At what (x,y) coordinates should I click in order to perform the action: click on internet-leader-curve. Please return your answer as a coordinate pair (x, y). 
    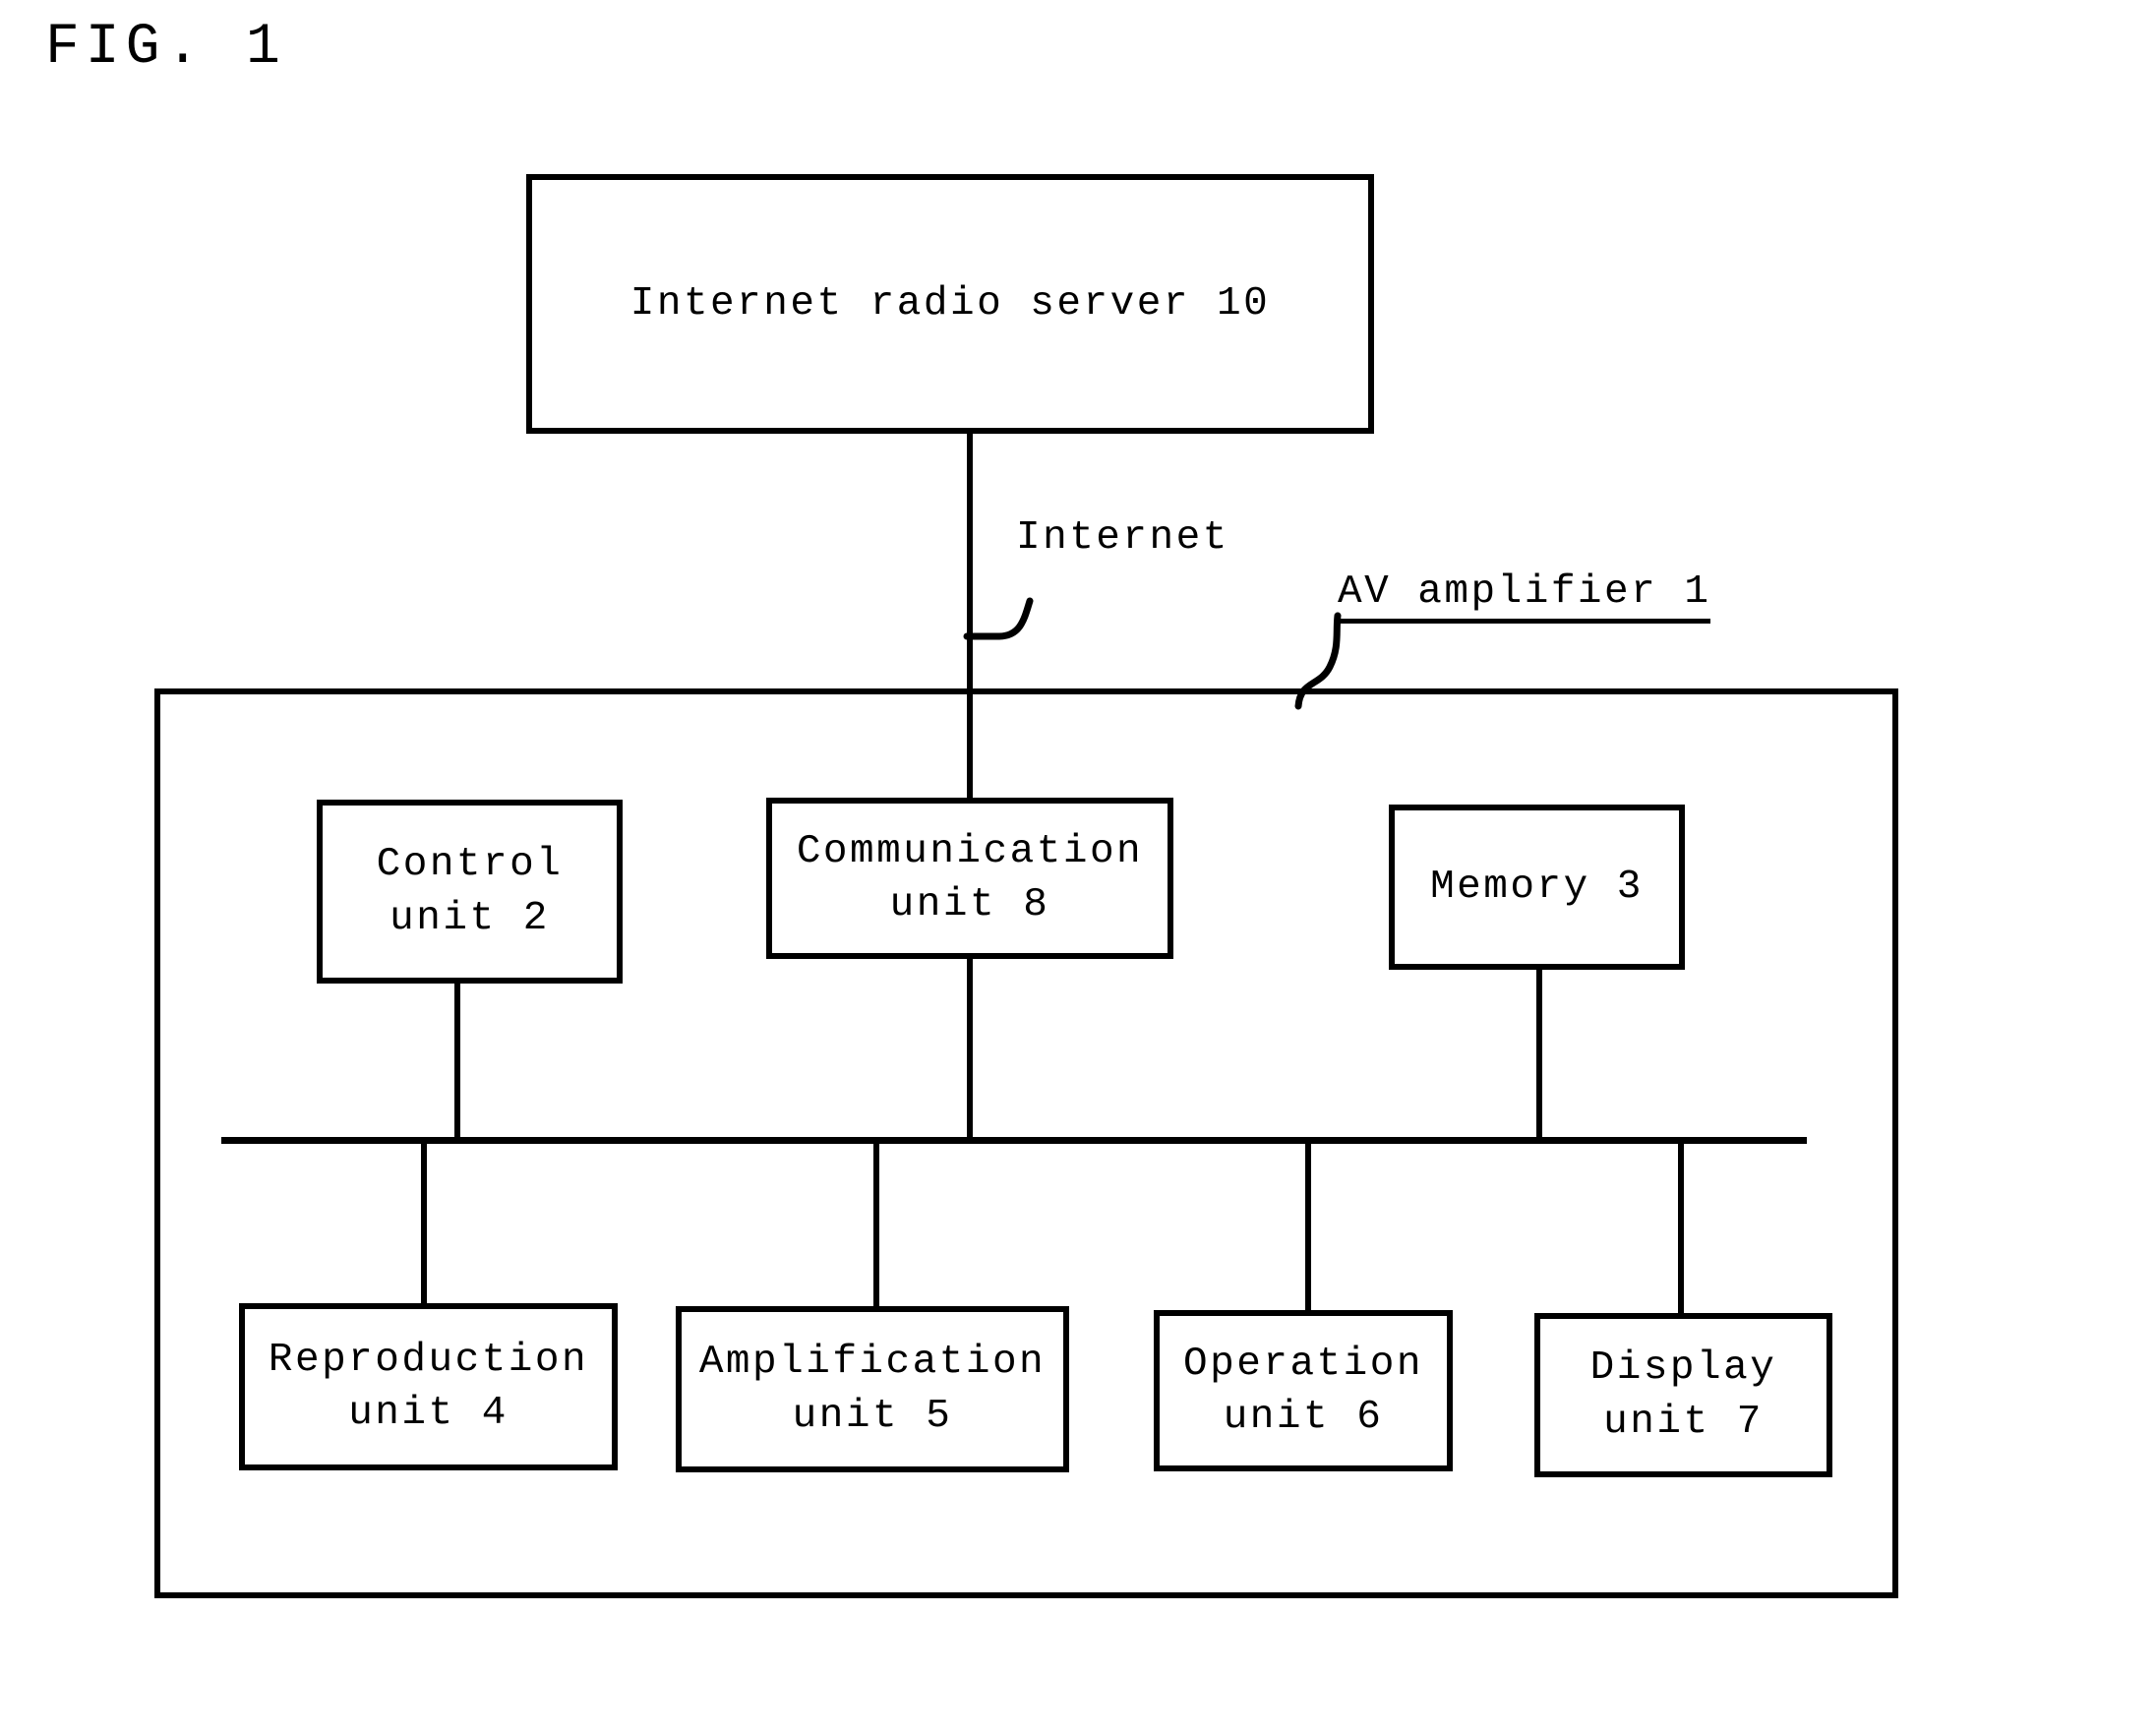
    Looking at the image, I should click on (999, 618).